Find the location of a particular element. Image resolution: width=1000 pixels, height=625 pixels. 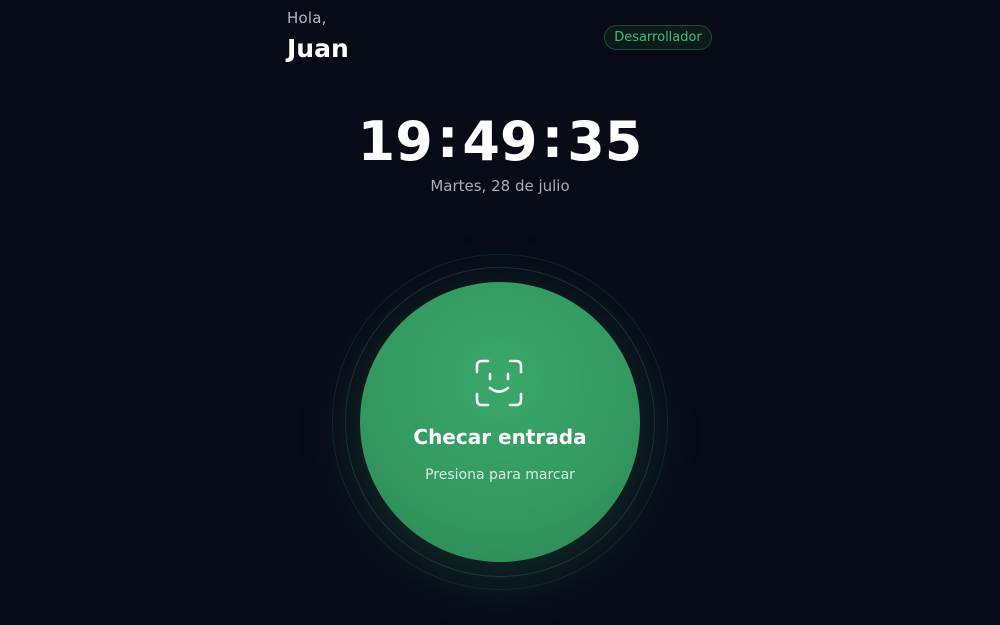

face-id-icon is located at coordinates (499, 383).